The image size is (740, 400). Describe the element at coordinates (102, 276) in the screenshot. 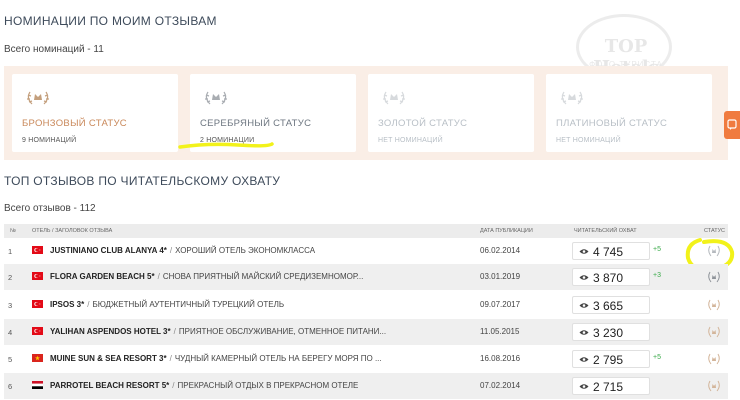

I see `hotel-link: FLORA GARDEN BEACH 5*` at that location.